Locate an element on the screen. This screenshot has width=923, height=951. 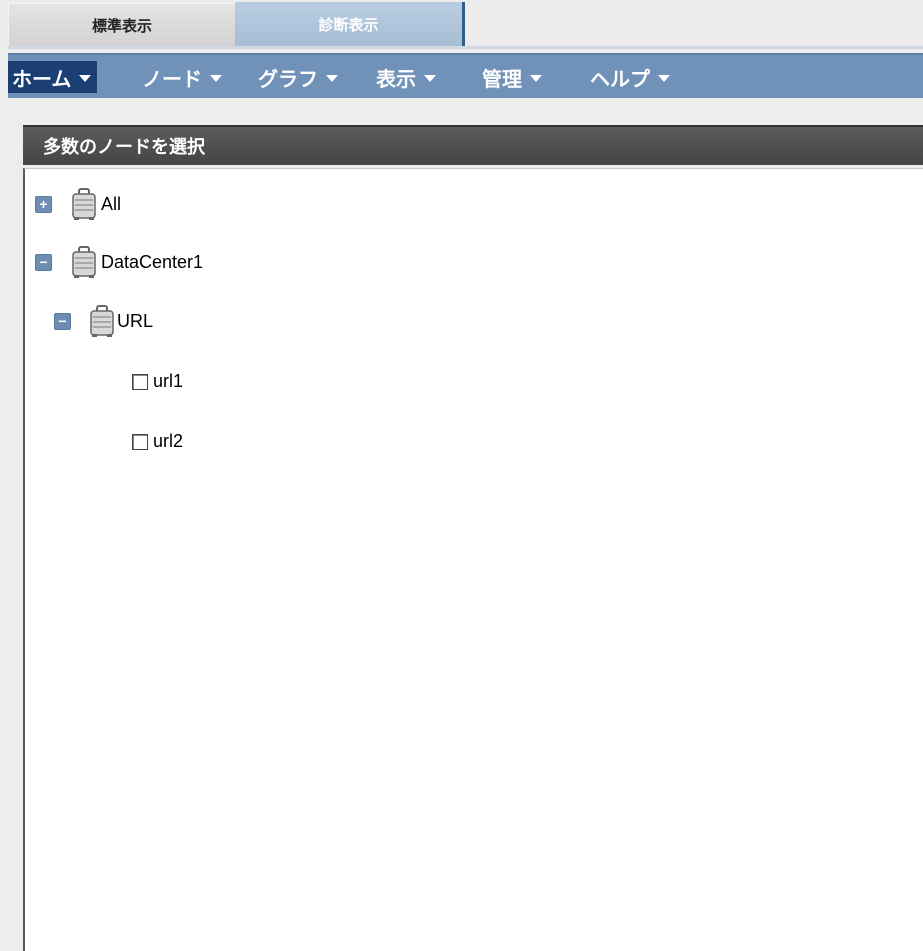
menu-node-label: ノード is located at coordinates (172, 78).